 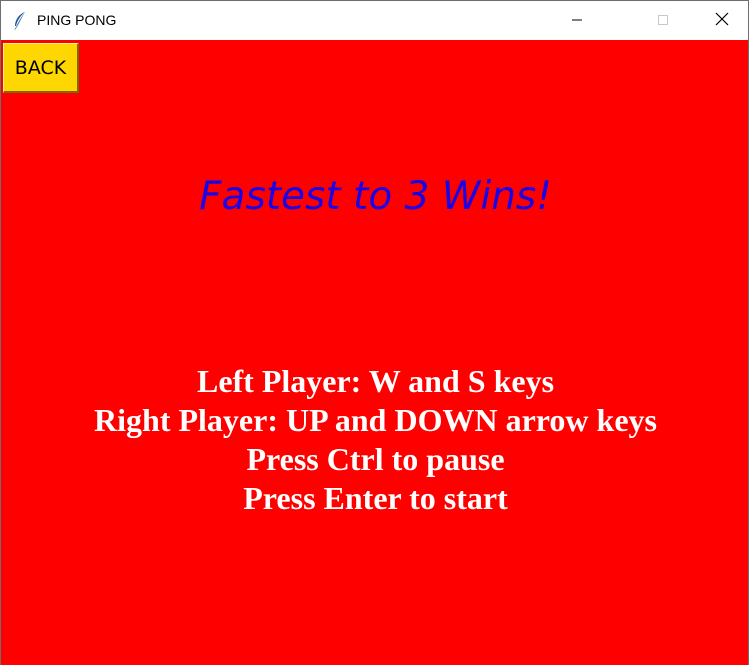 I want to click on rules-headline: Fastest to 3 Wins!, so click(x=375, y=196).